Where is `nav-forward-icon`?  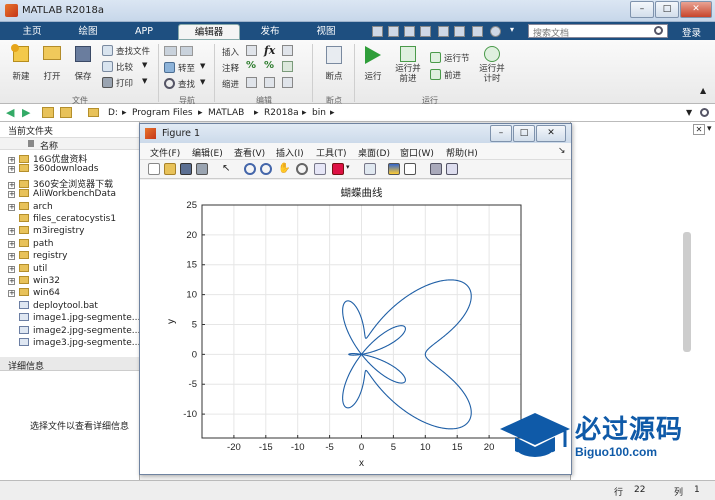 nav-forward-icon is located at coordinates (186, 51).